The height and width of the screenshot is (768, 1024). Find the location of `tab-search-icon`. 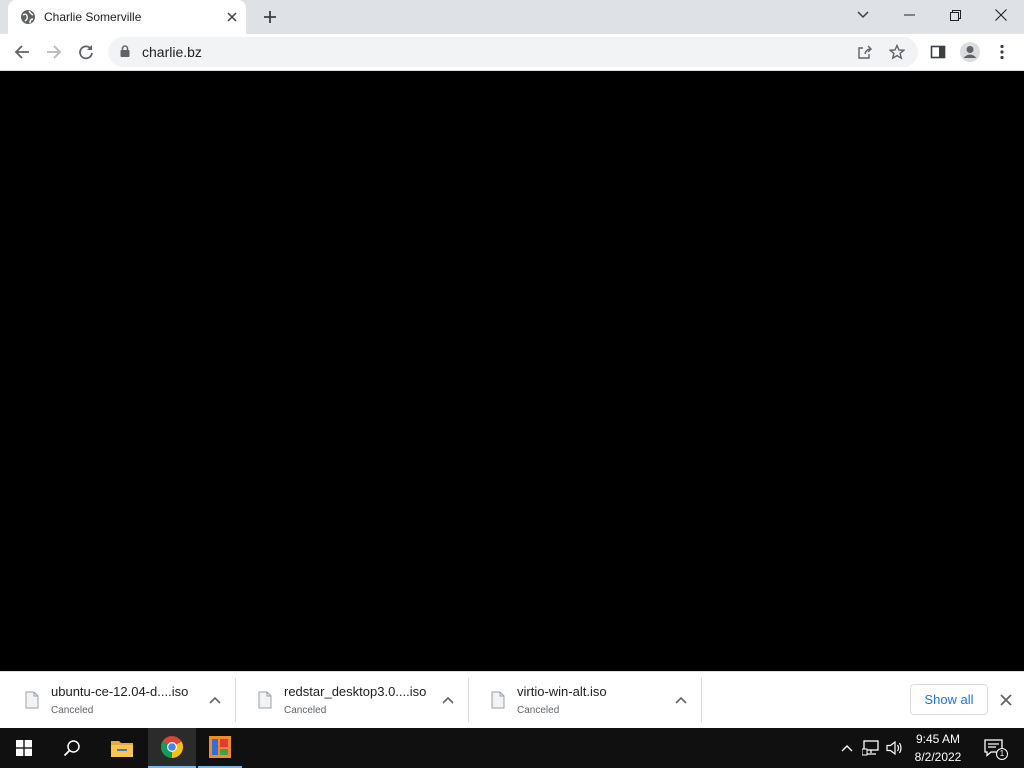

tab-search-icon is located at coordinates (863, 15).